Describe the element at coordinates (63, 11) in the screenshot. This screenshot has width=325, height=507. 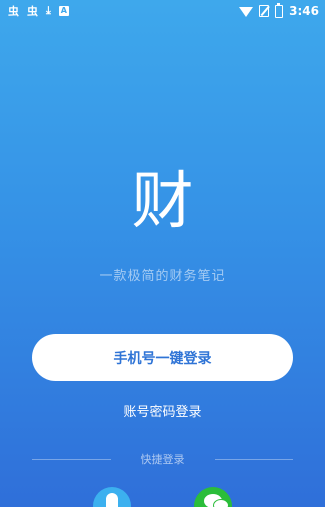
I see `apk-icon: A` at that location.